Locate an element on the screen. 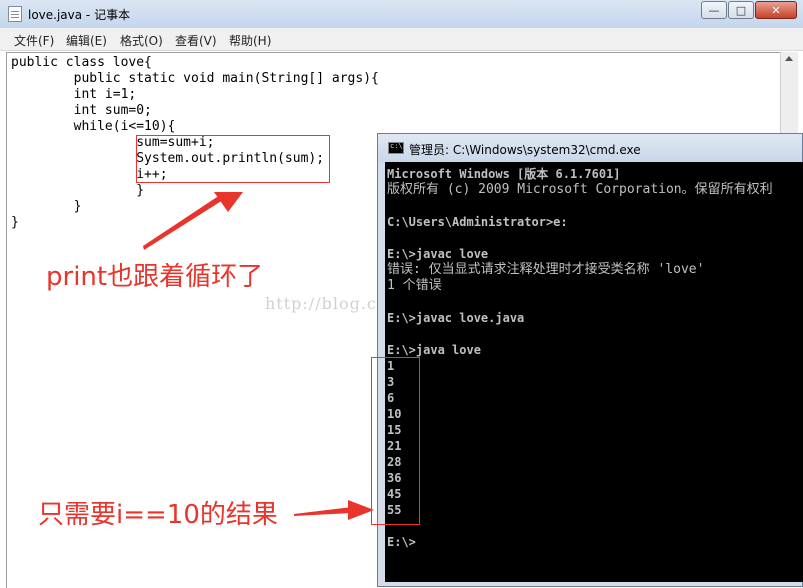 This screenshot has height=588, width=803. results-highlight is located at coordinates (395, 441).